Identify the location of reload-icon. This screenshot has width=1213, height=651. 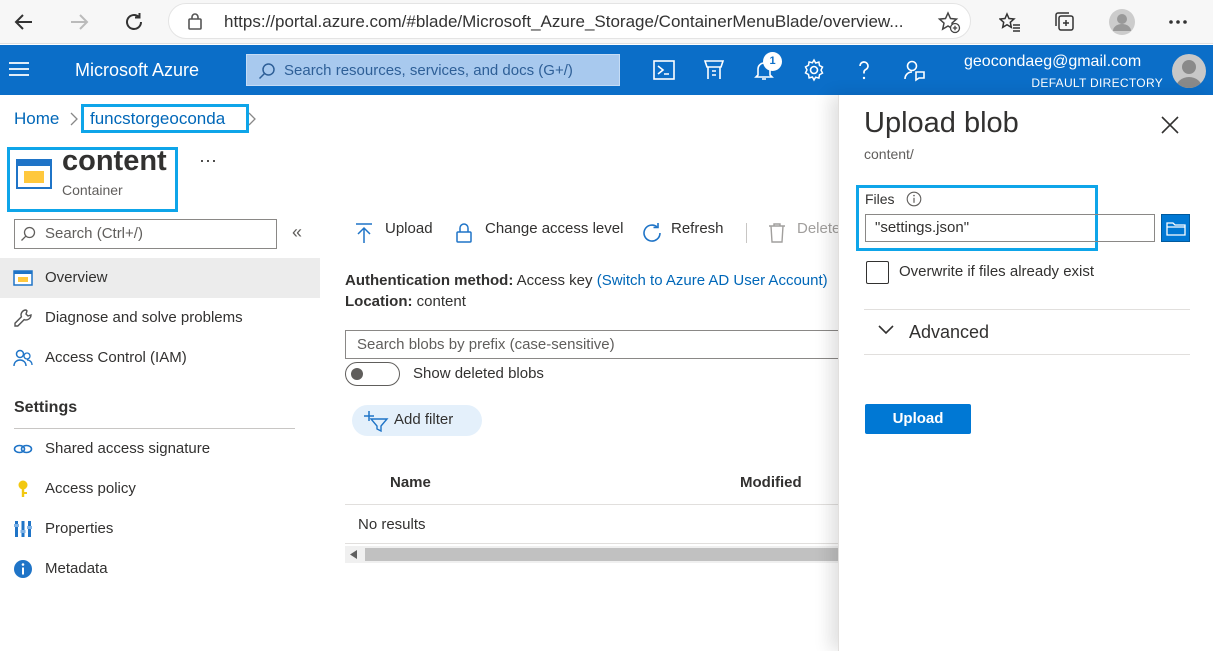
(134, 22).